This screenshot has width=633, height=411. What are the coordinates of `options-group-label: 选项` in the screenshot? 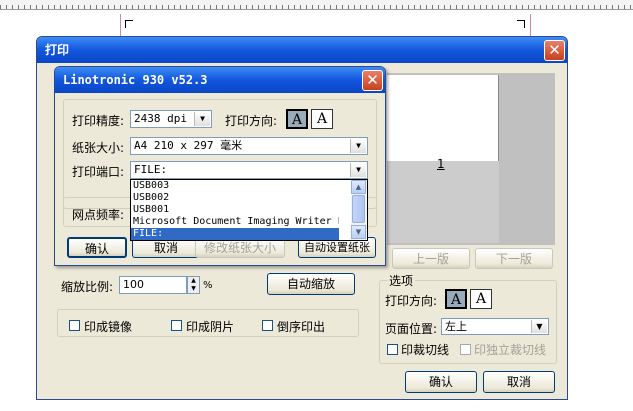 It's located at (401, 280).